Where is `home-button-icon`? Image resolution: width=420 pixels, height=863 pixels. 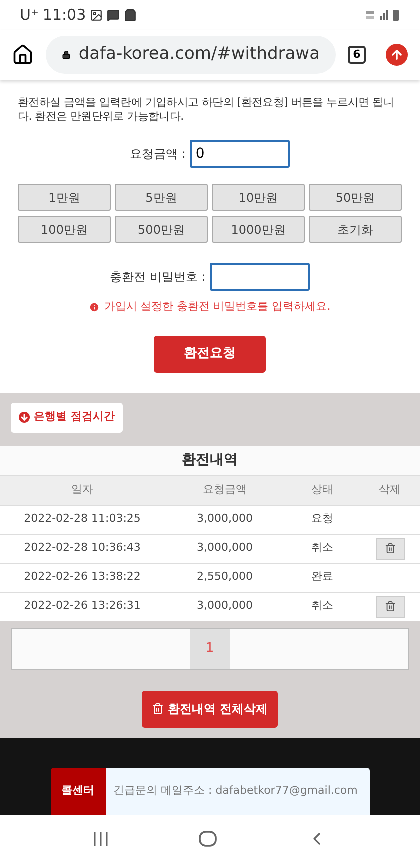 home-button-icon is located at coordinates (208, 839).